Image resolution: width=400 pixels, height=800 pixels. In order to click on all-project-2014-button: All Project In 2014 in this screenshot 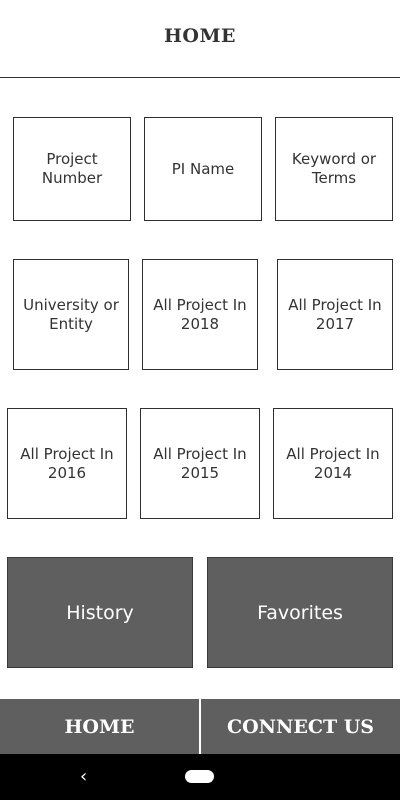, I will do `click(333, 463)`.